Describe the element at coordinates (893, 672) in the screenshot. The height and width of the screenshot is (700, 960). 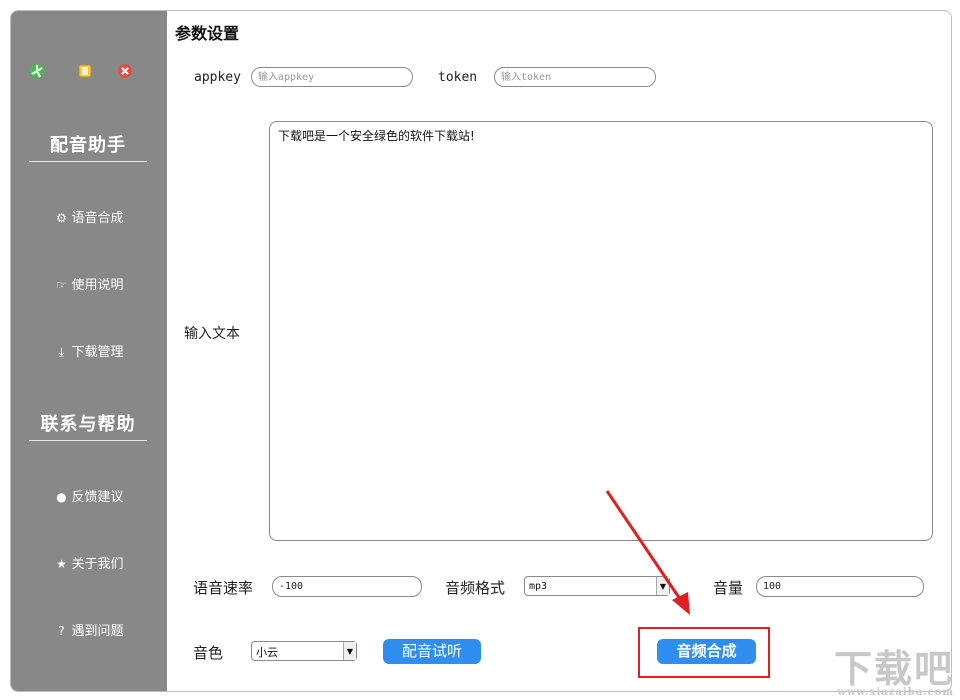
I see `watermark: 下载吧 www.xiazaiba.com` at that location.